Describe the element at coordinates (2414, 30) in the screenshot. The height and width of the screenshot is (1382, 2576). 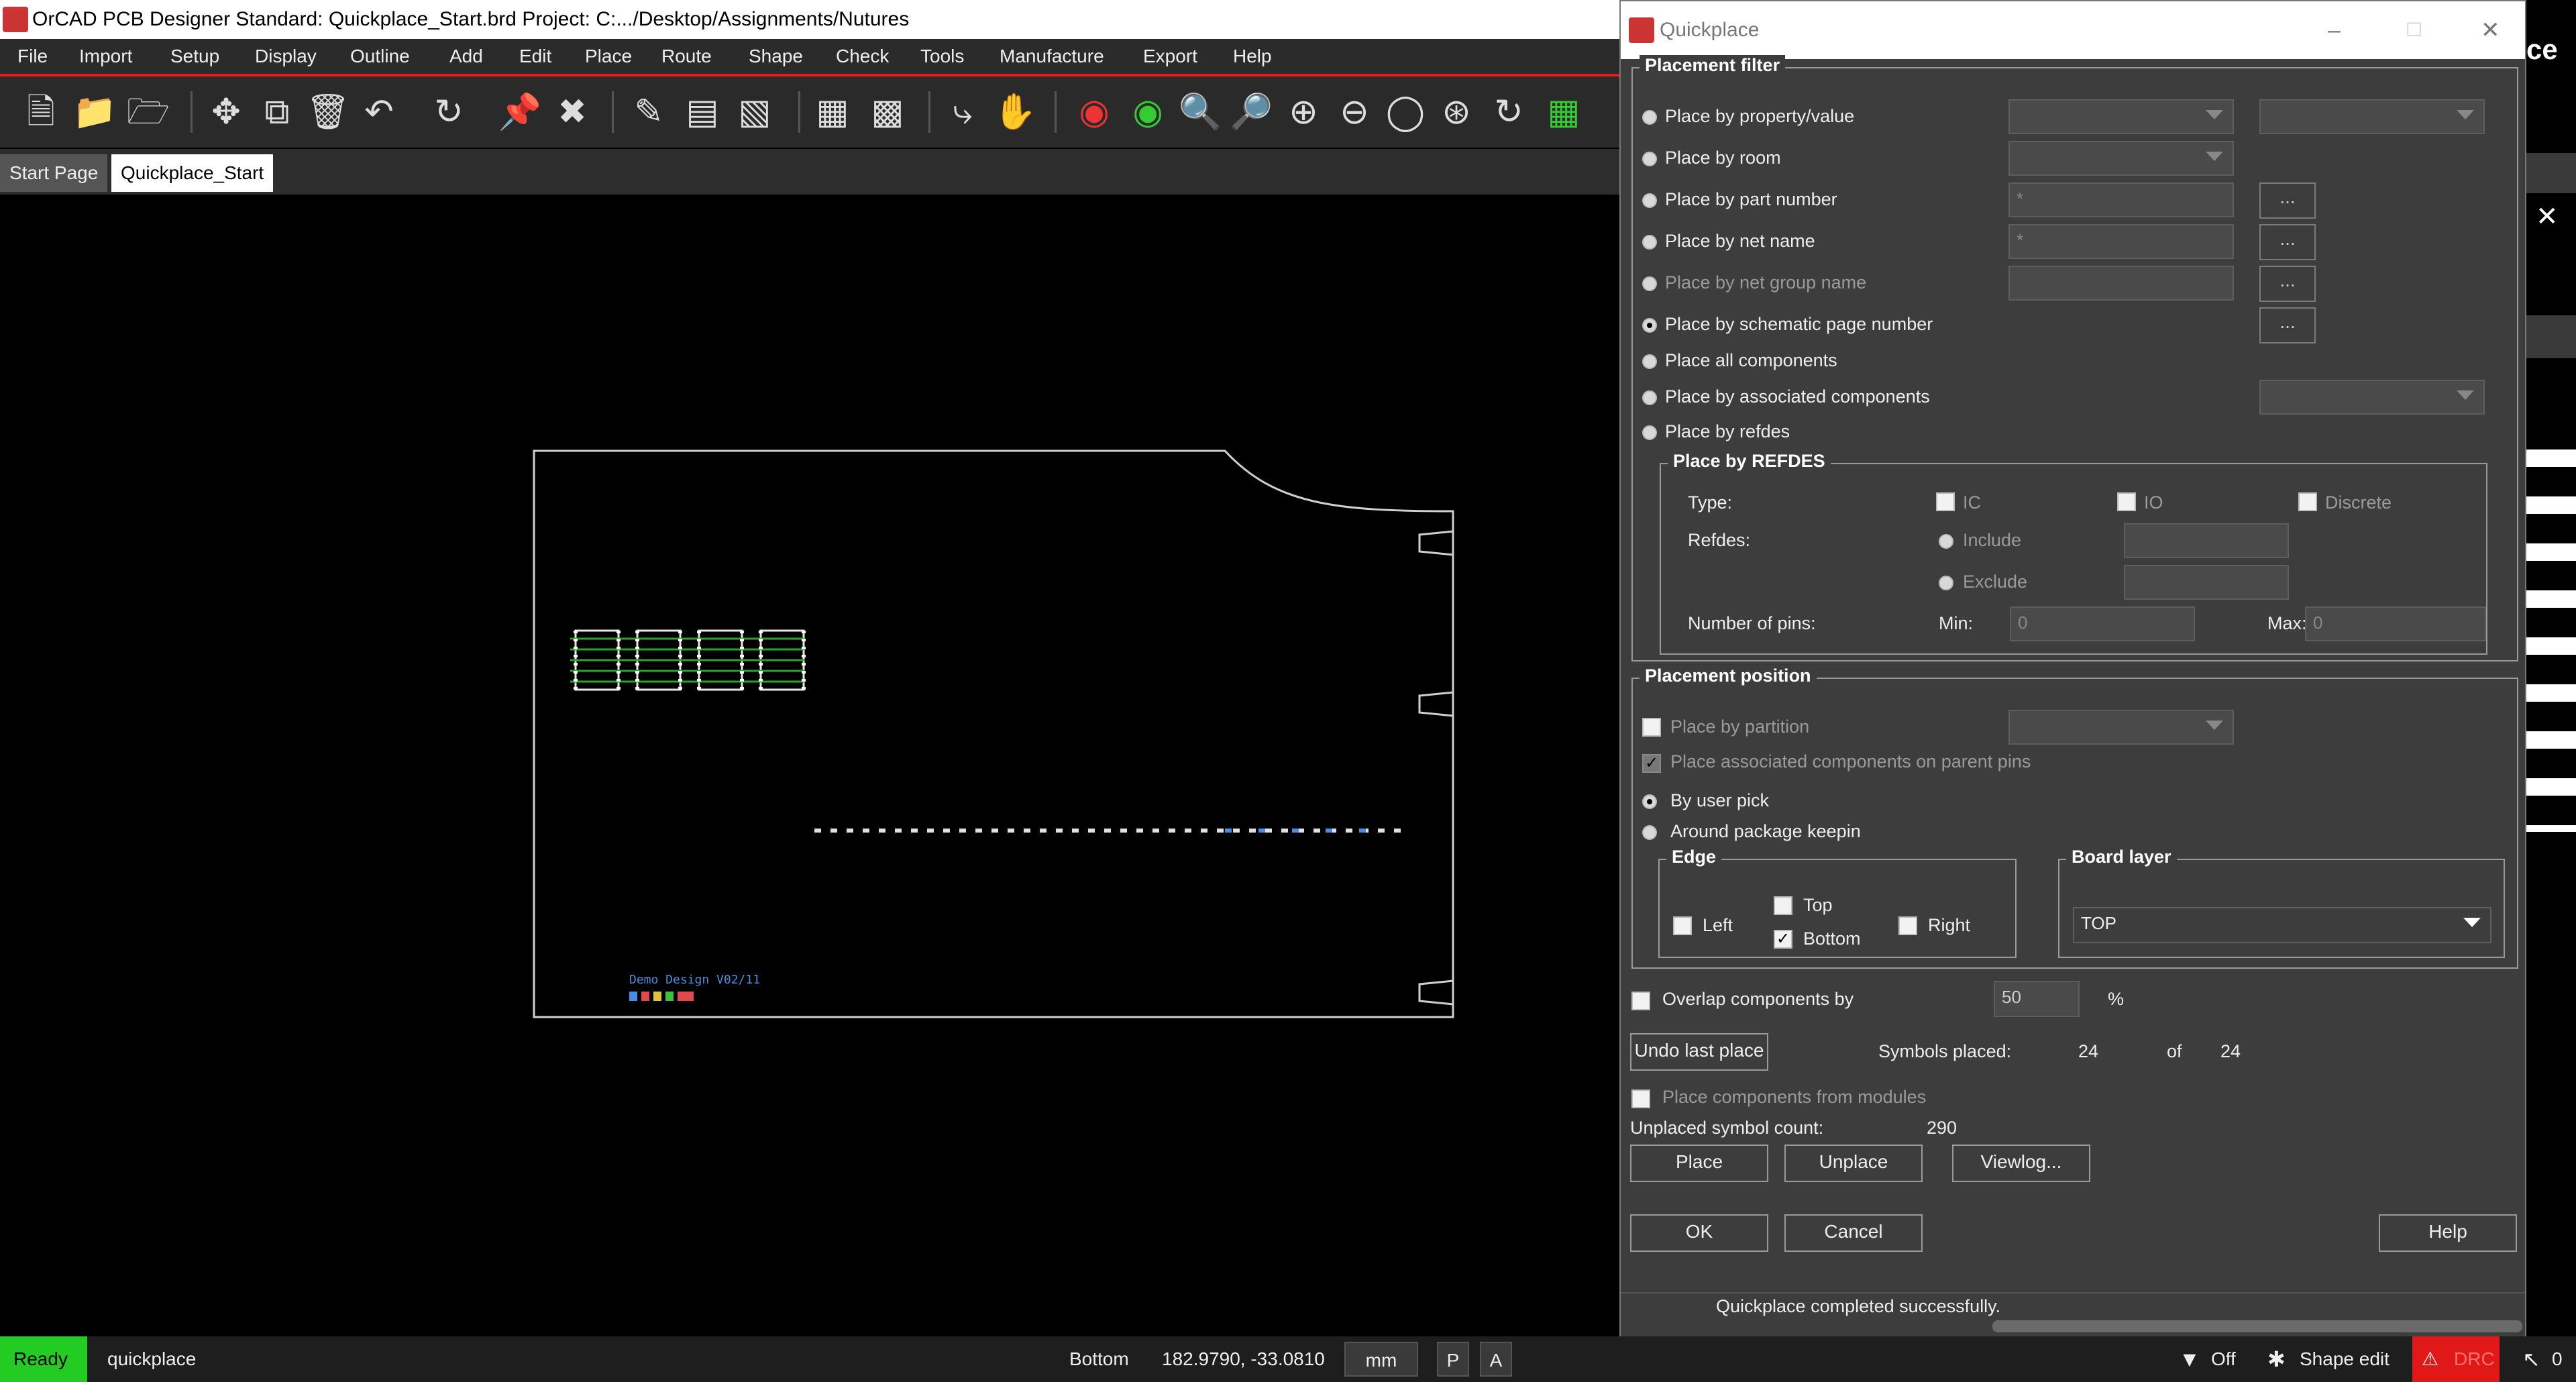
I see `maximize-icon: ☐` at that location.